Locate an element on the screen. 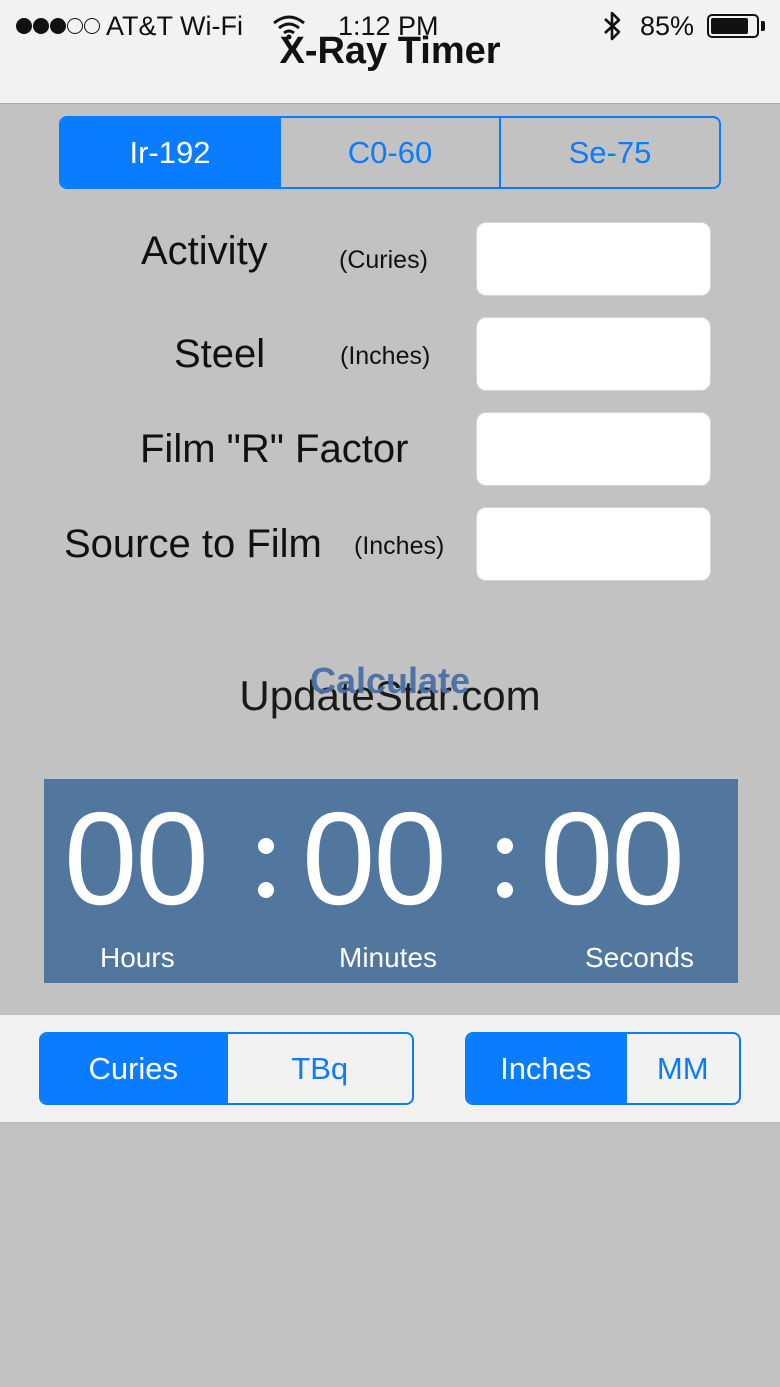 This screenshot has width=780, height=1387. activity-unit-control: Curies TBq is located at coordinates (226, 1068).